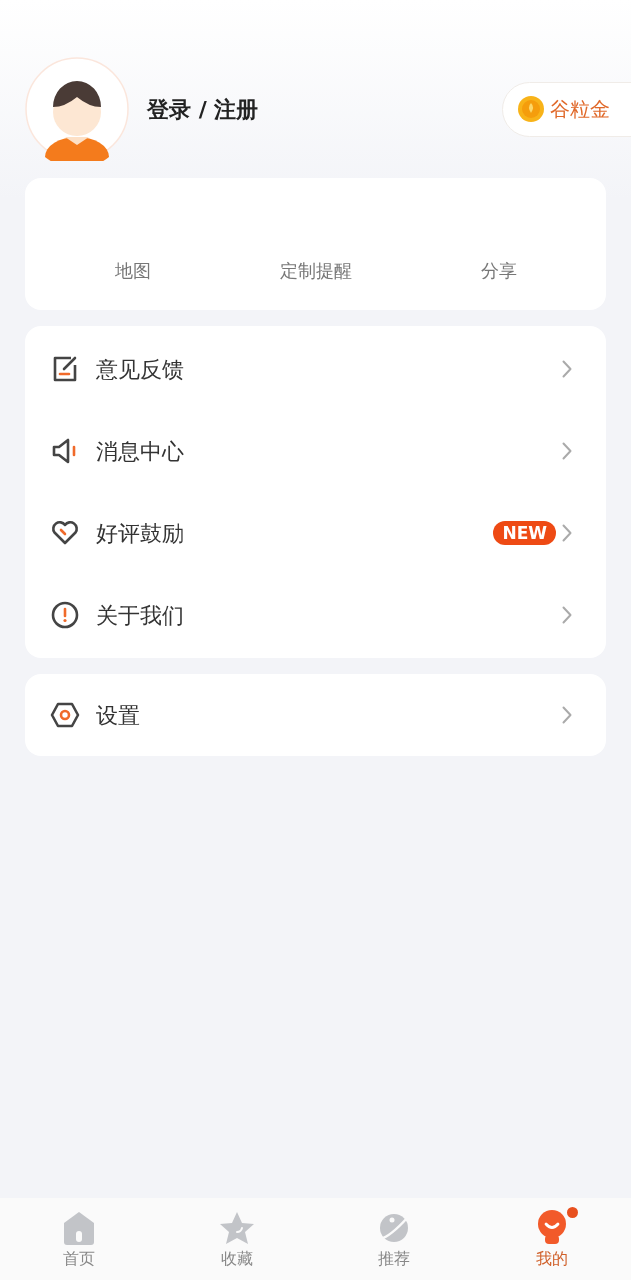 The width and height of the screenshot is (631, 1280). What do you see at coordinates (315, 715) in the screenshot?
I see `menu-item: 设置` at bounding box center [315, 715].